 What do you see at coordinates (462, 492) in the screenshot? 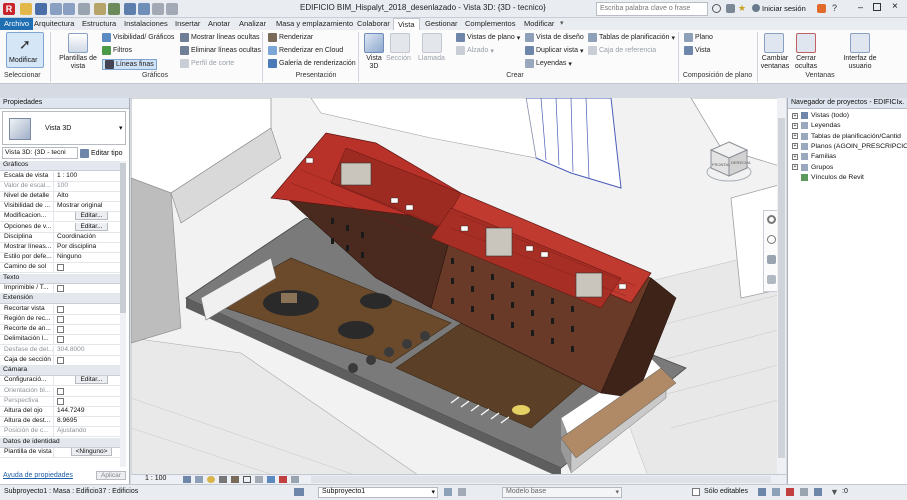
I see `editable-request-icon` at bounding box center [462, 492].